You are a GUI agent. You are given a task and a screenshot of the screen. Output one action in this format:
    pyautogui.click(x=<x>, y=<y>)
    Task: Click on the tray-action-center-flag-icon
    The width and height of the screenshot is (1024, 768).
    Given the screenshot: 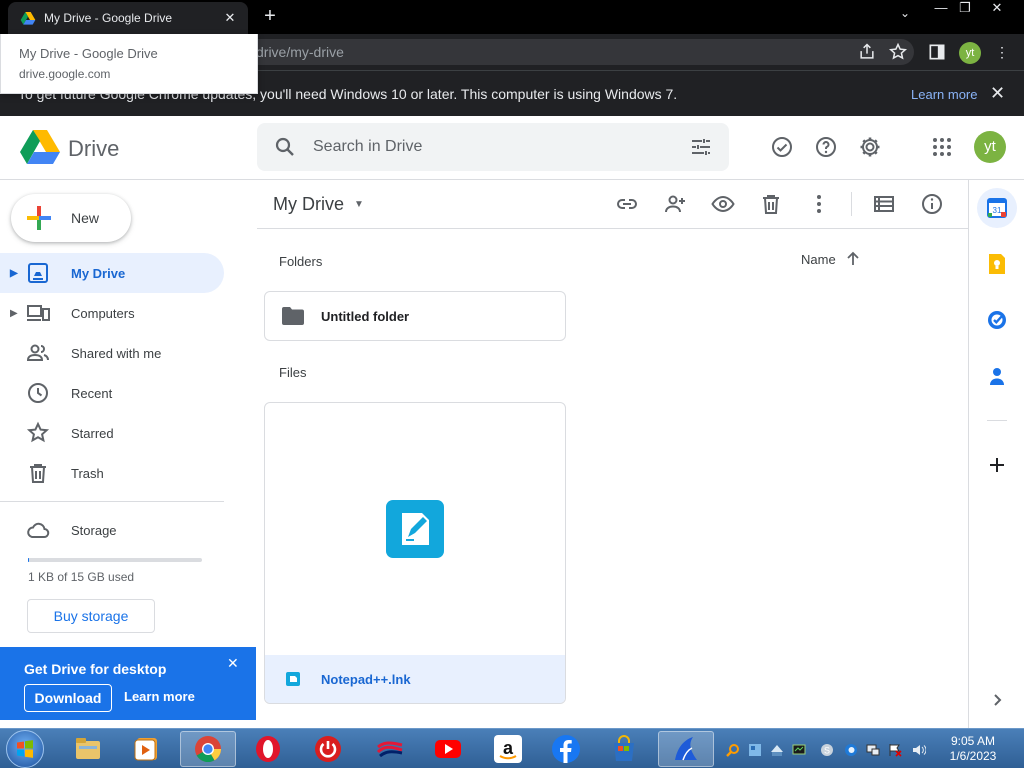 What is the action you would take?
    pyautogui.click(x=895, y=750)
    